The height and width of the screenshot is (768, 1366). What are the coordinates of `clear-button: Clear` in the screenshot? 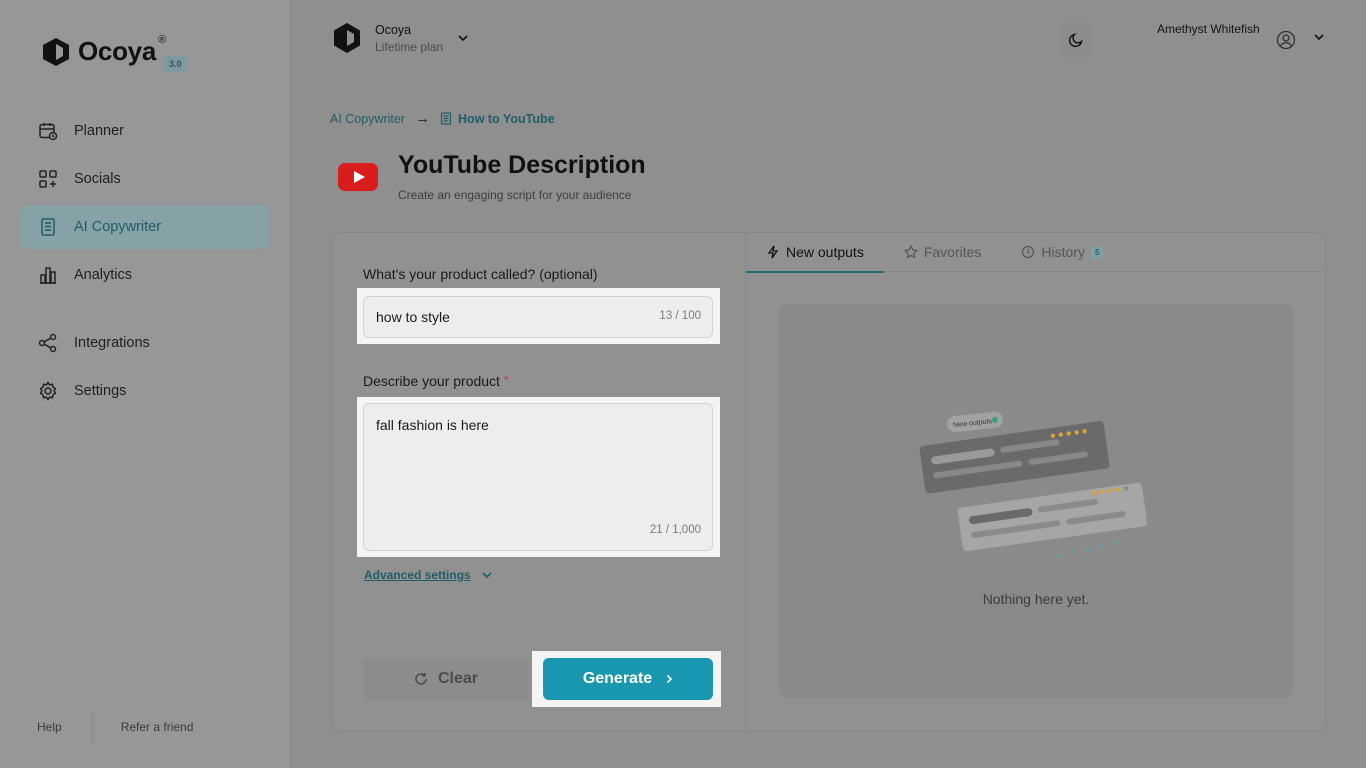 It's located at (446, 679).